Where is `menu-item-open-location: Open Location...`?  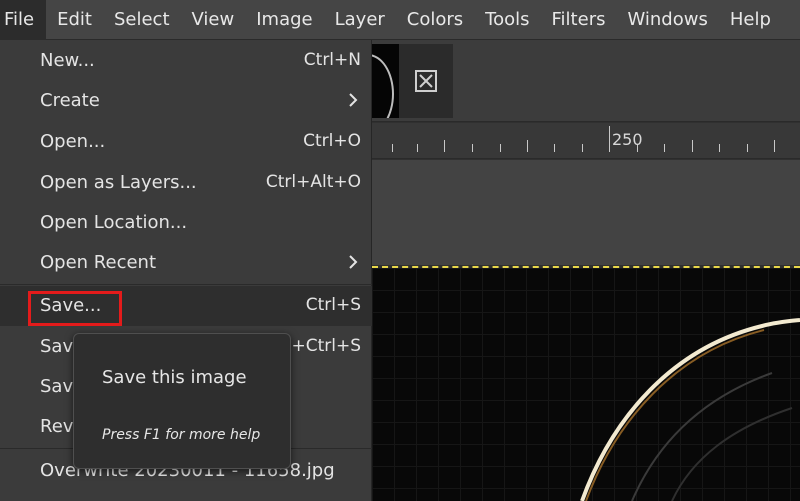 menu-item-open-location: Open Location... is located at coordinates (186, 223).